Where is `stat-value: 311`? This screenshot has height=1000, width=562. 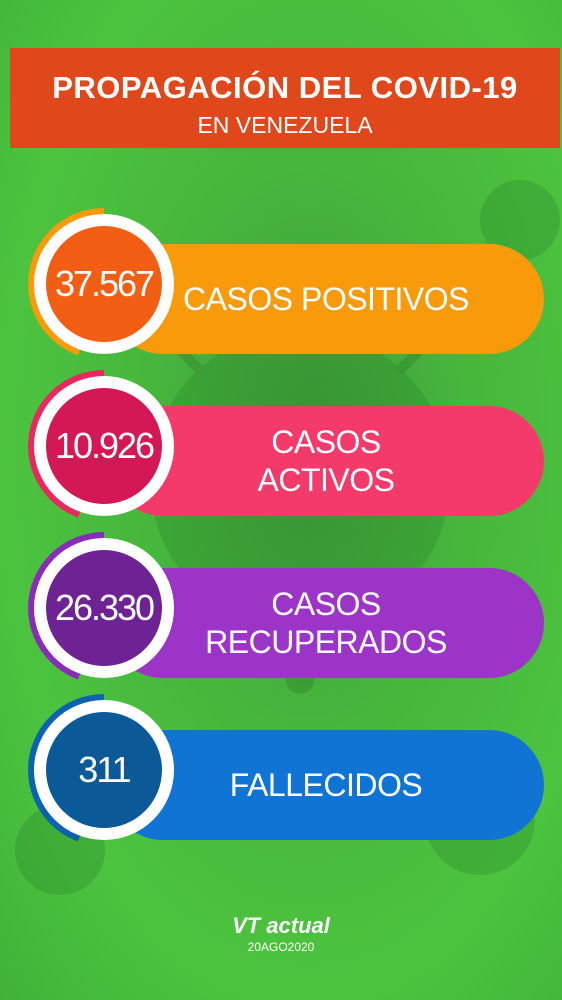 stat-value: 311 is located at coordinates (104, 770).